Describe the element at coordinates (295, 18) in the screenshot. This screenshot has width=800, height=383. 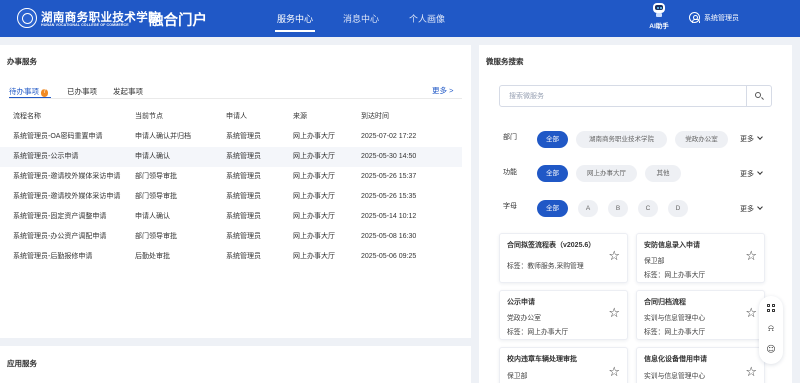
I see `nav-service-center: 服务中心` at that location.